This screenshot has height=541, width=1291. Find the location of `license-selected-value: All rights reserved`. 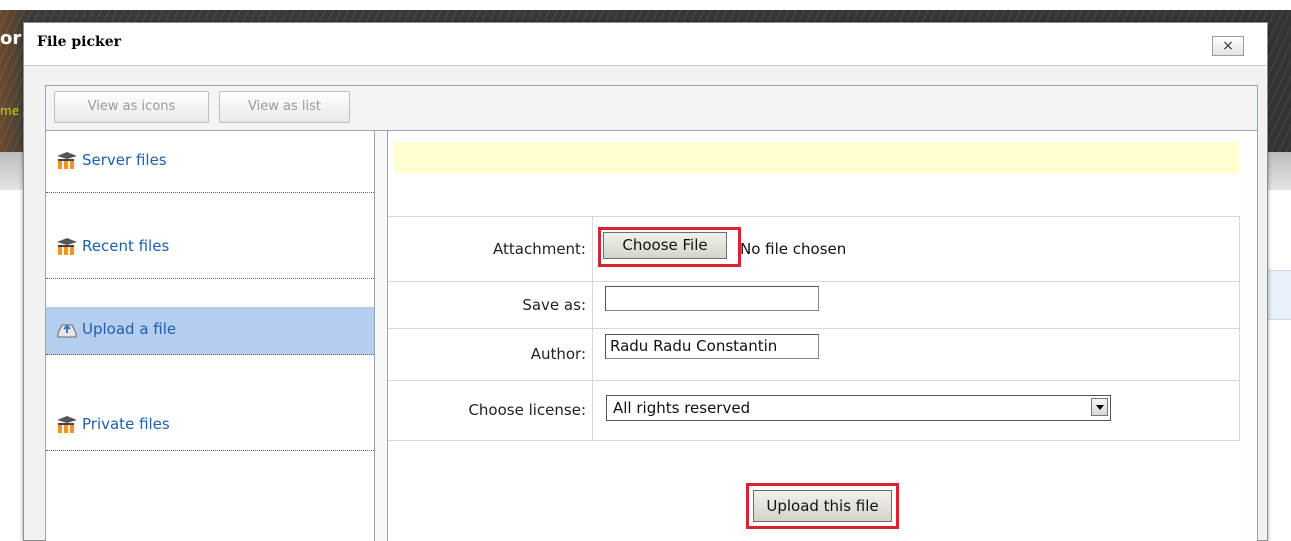

license-selected-value: All rights reserved is located at coordinates (682, 408).